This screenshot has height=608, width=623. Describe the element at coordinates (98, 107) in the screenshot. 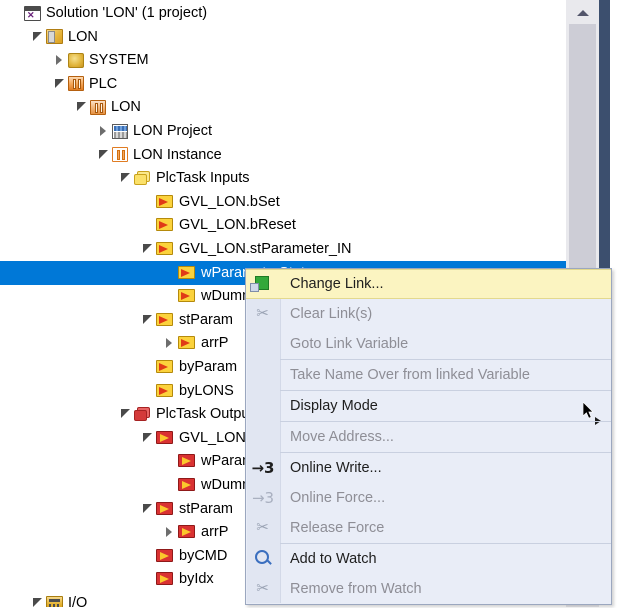

I see `plc-project-icon` at that location.